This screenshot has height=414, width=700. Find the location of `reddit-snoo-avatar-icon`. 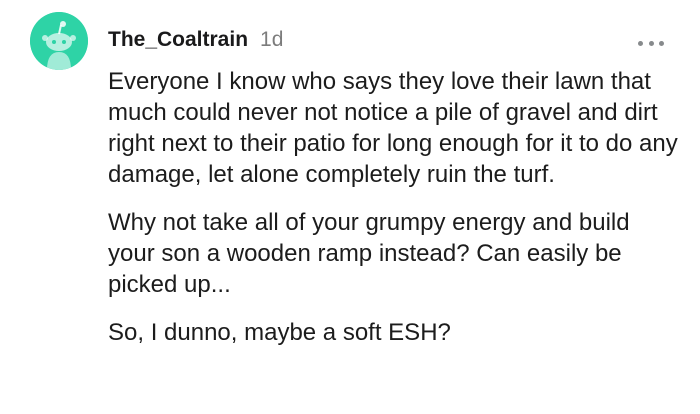

reddit-snoo-avatar-icon is located at coordinates (59, 41).